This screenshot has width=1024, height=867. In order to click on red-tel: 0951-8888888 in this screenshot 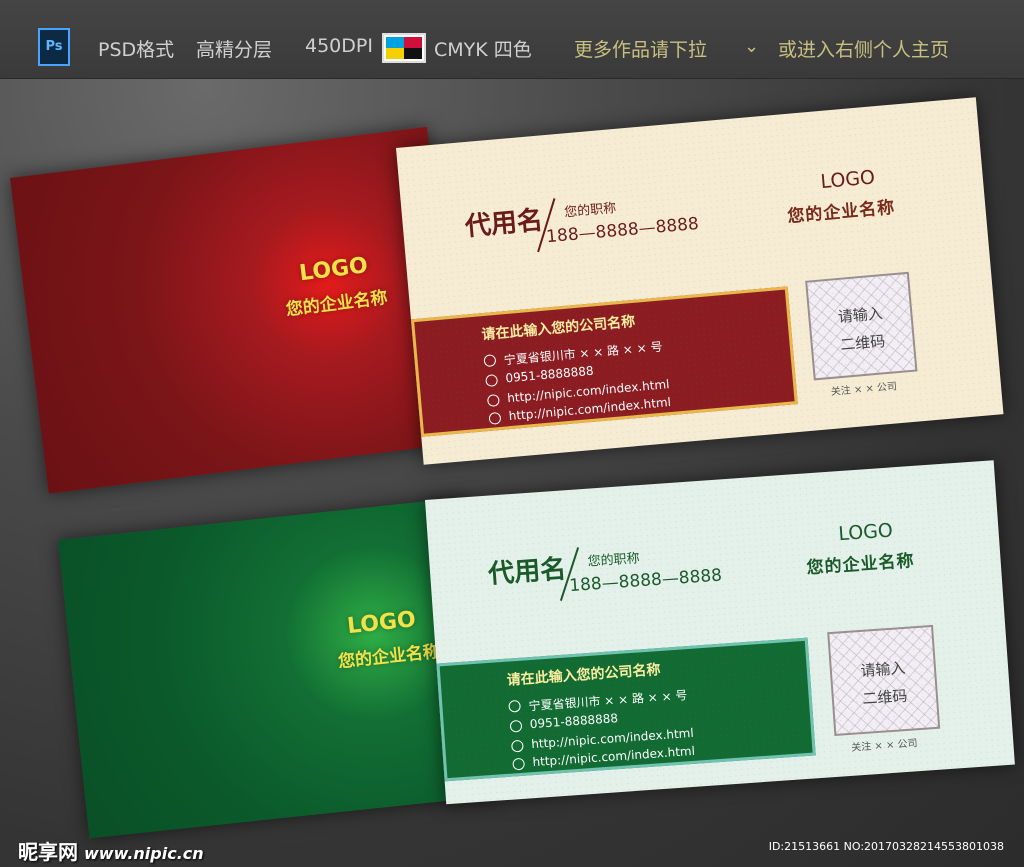, I will do `click(549, 374)`.